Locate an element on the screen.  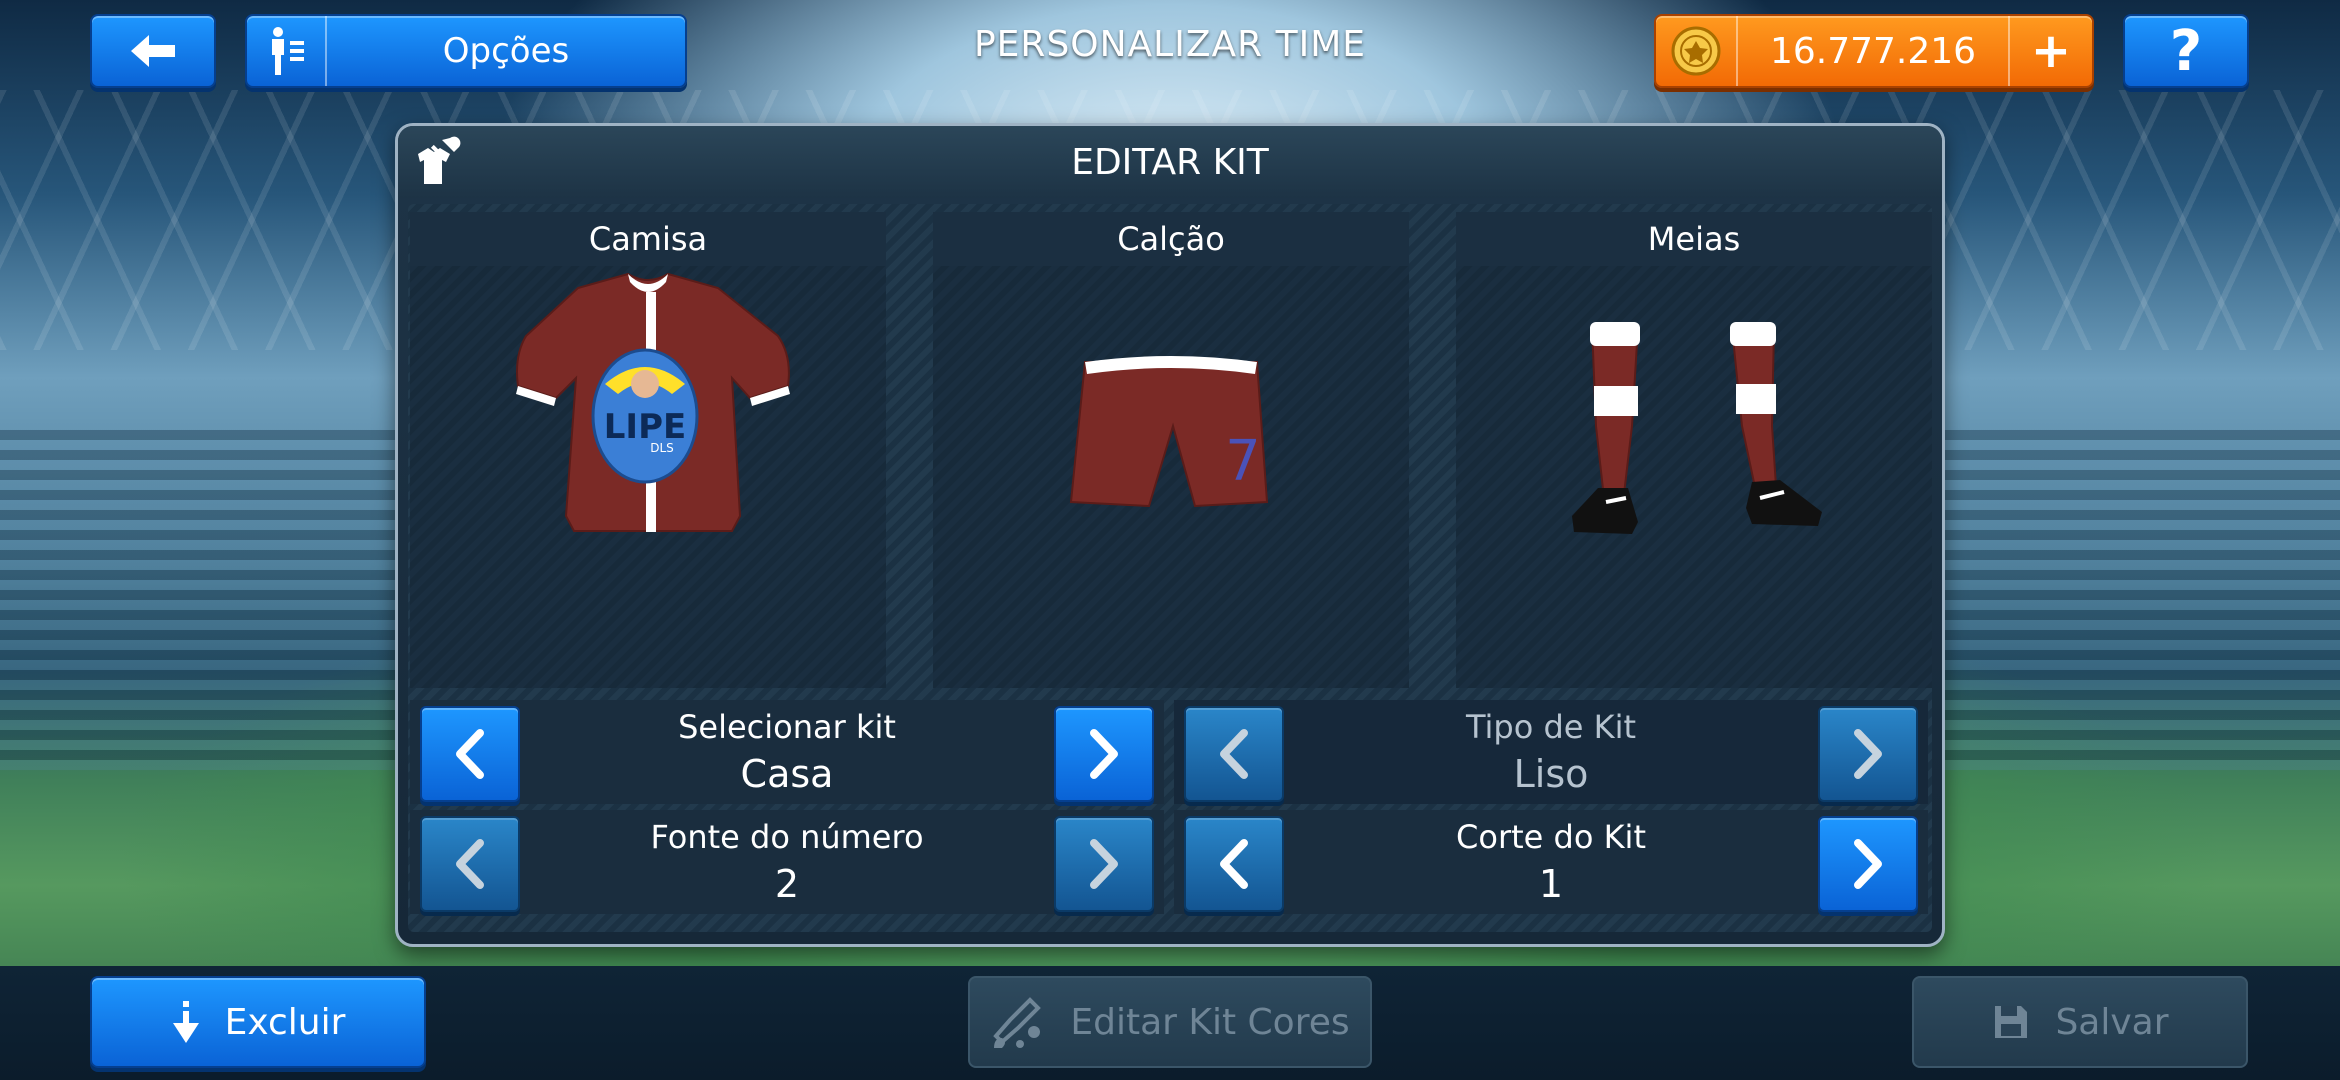
arrow-left-icon is located at coordinates (153, 51).